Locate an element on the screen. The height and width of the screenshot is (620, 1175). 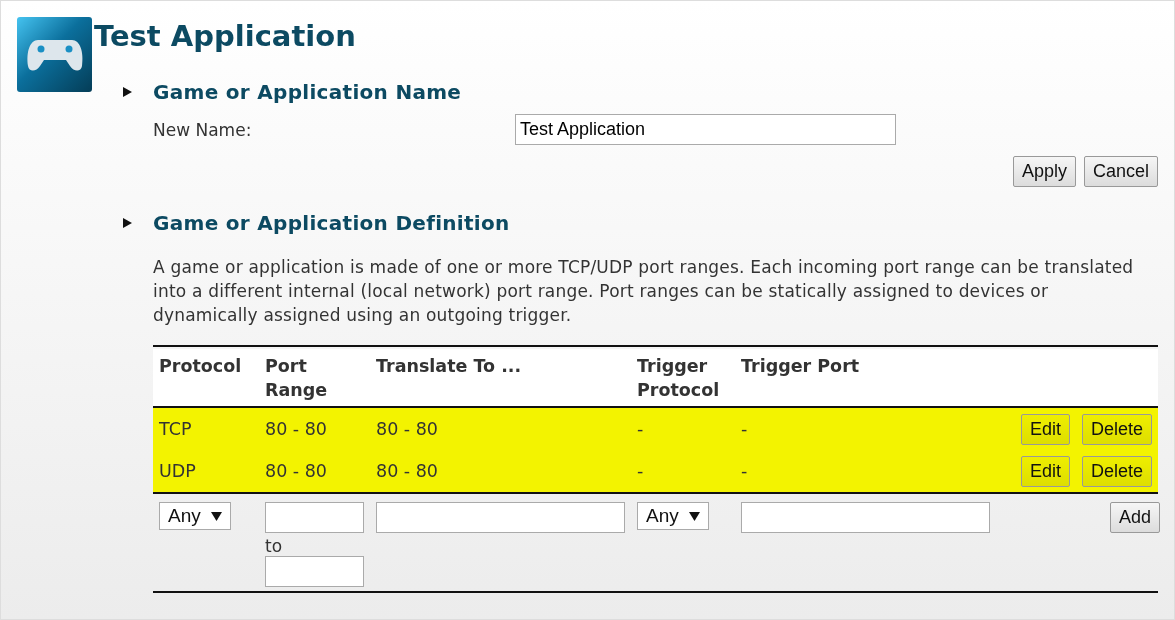
port-start-input is located at coordinates (314, 517).